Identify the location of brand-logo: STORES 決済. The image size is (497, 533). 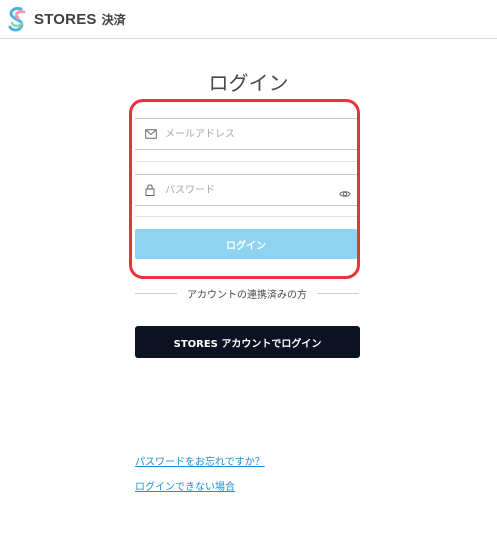
(66, 19).